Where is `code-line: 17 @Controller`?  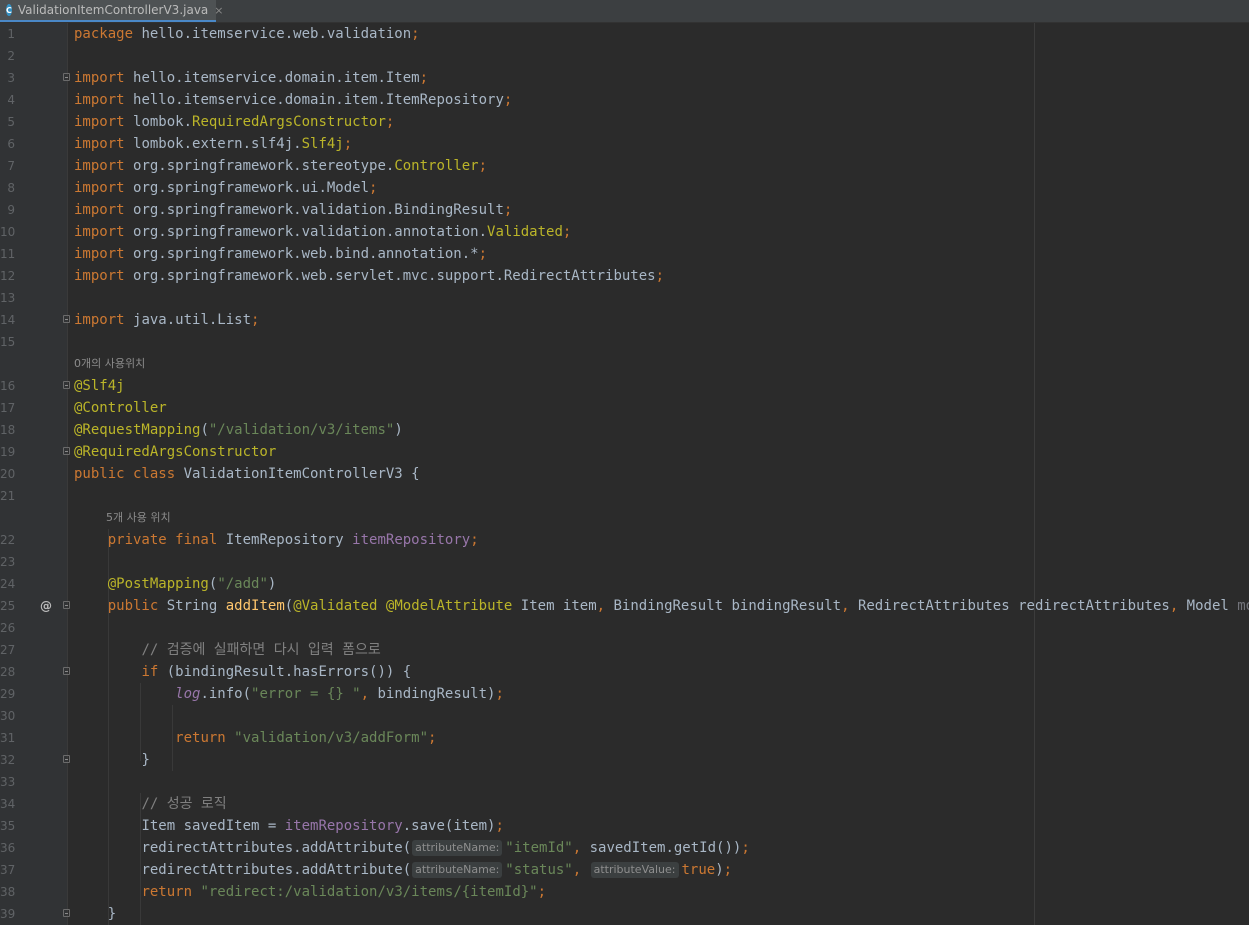 code-line: 17 @Controller is located at coordinates (624, 408).